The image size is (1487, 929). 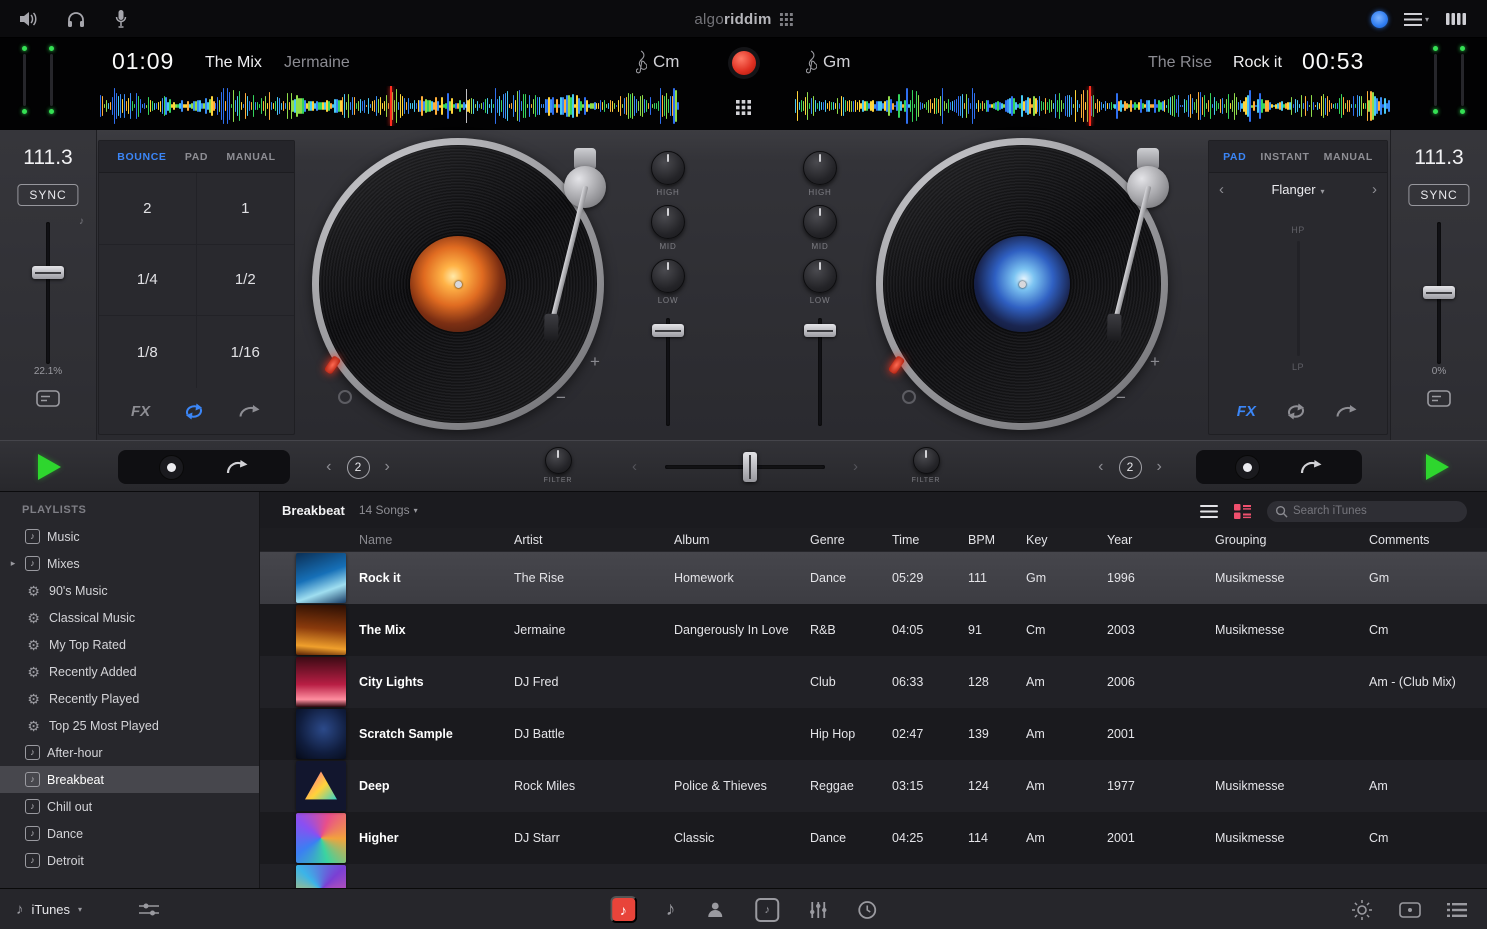 What do you see at coordinates (743, 109) in the screenshot?
I see `grid-snap-icon` at bounding box center [743, 109].